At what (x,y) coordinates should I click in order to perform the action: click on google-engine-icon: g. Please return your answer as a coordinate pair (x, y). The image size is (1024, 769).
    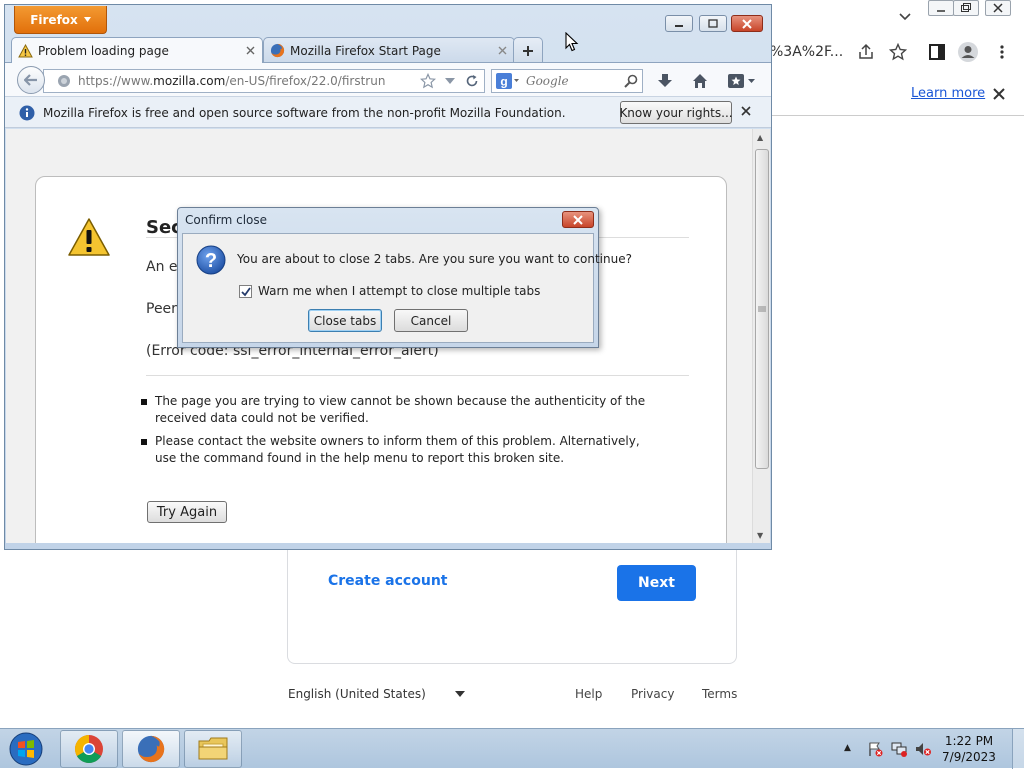
    Looking at the image, I should click on (508, 81).